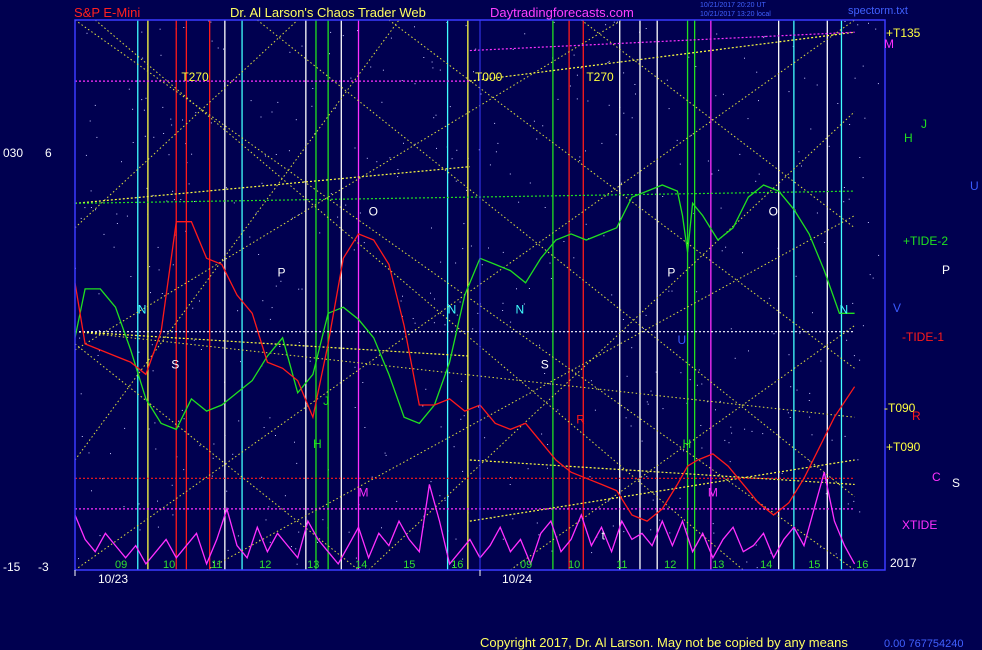 Image resolution: width=982 pixels, height=650 pixels. Describe the element at coordinates (897, 308) in the screenshot. I see `right-label-v: V` at that location.